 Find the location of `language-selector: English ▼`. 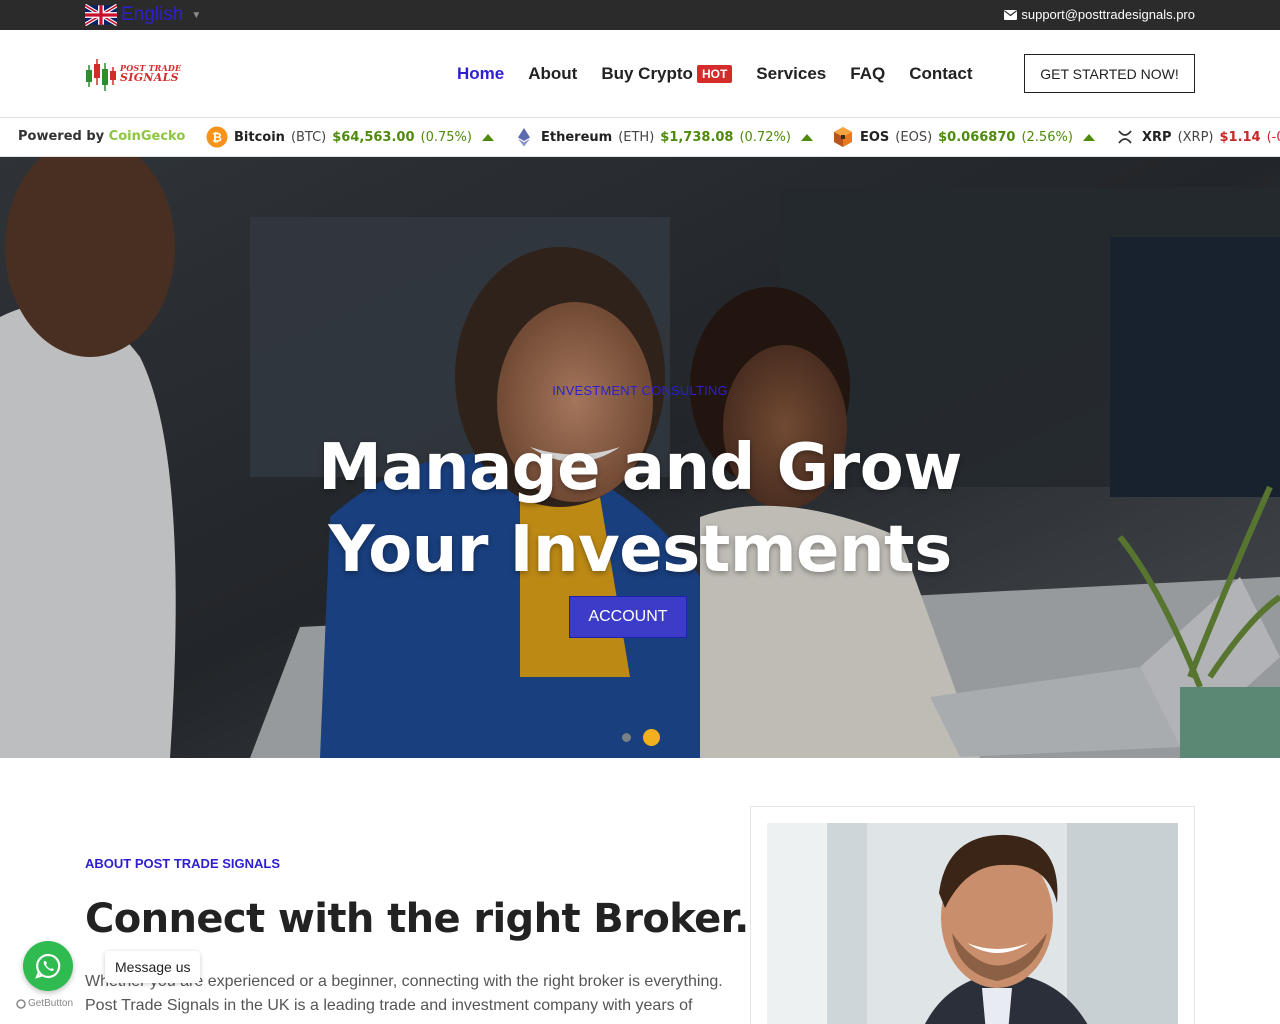

language-selector: English ▼ is located at coordinates (143, 15).